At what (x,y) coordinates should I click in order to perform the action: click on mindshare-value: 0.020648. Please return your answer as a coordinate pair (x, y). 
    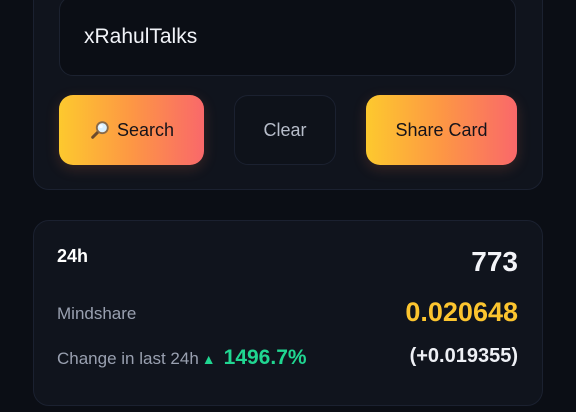
    Looking at the image, I should click on (461, 312).